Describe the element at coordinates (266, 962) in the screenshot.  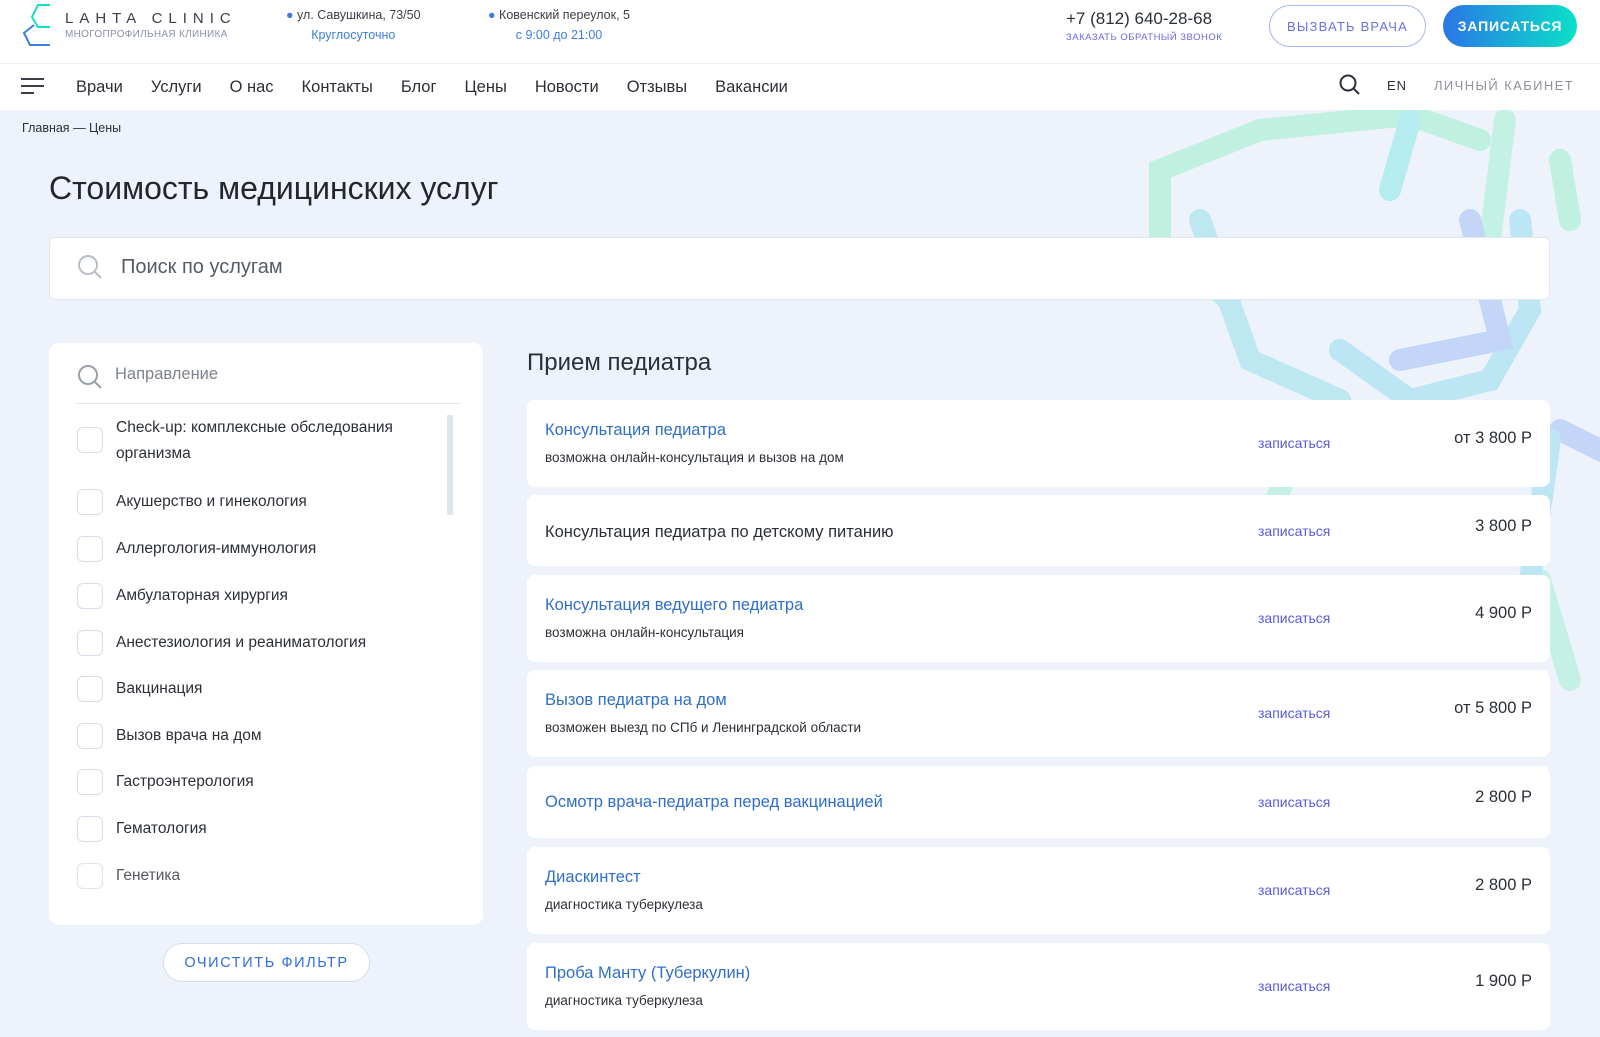
I see `clear-filter-button: ОЧИСТИТЬ ФИЛЬТР` at that location.